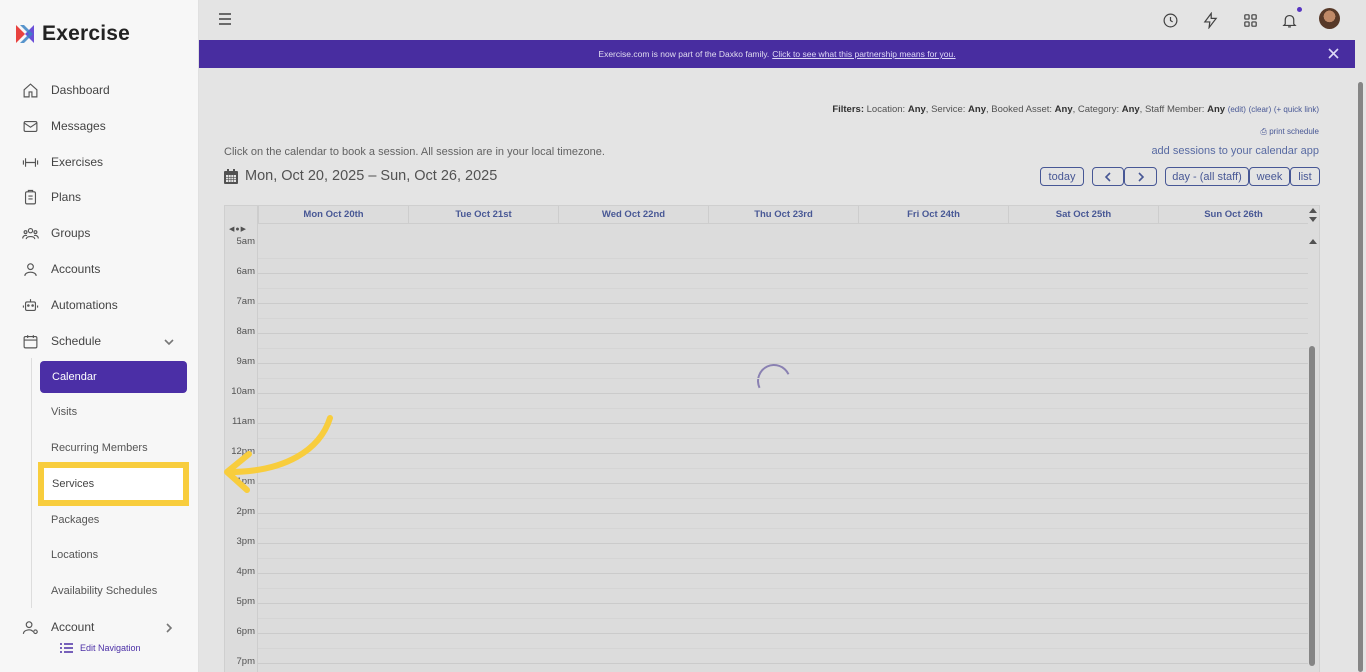 Image resolution: width=1366 pixels, height=672 pixels. What do you see at coordinates (1269, 176) in the screenshot?
I see `week-view-button: week` at bounding box center [1269, 176].